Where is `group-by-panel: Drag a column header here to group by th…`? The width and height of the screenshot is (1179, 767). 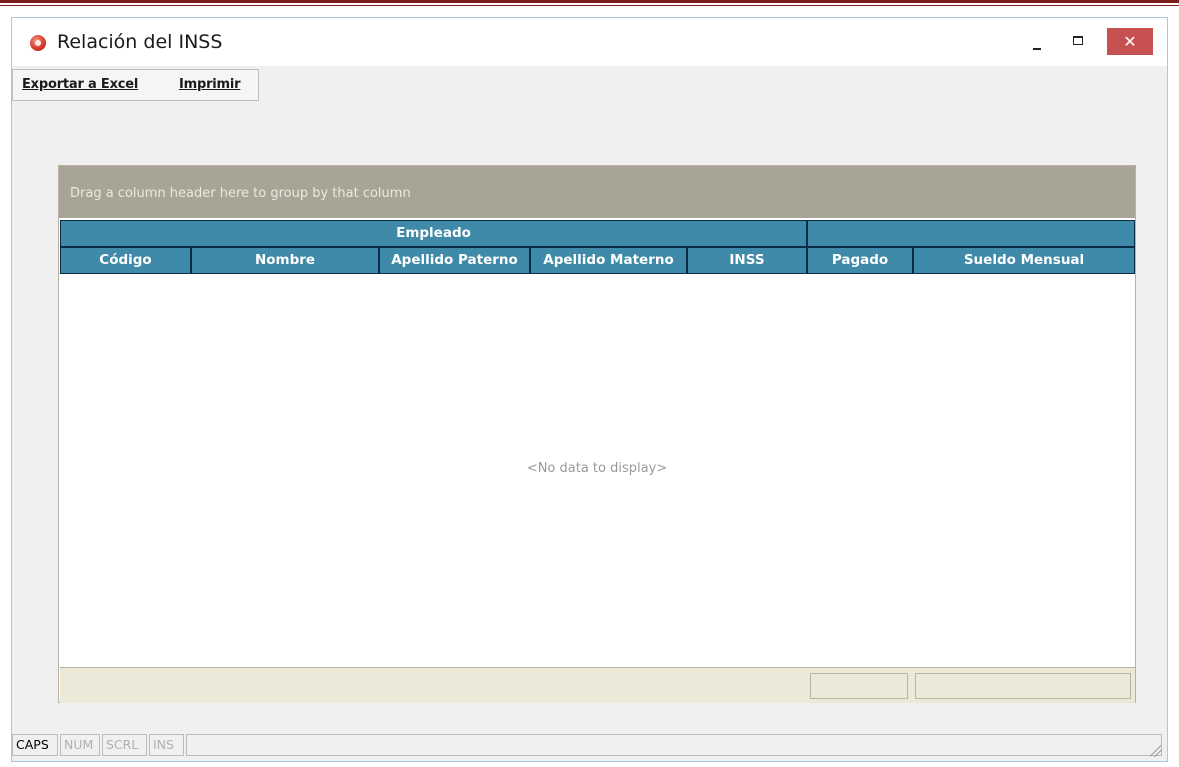
group-by-panel: Drag a column header here to group by th… is located at coordinates (597, 192).